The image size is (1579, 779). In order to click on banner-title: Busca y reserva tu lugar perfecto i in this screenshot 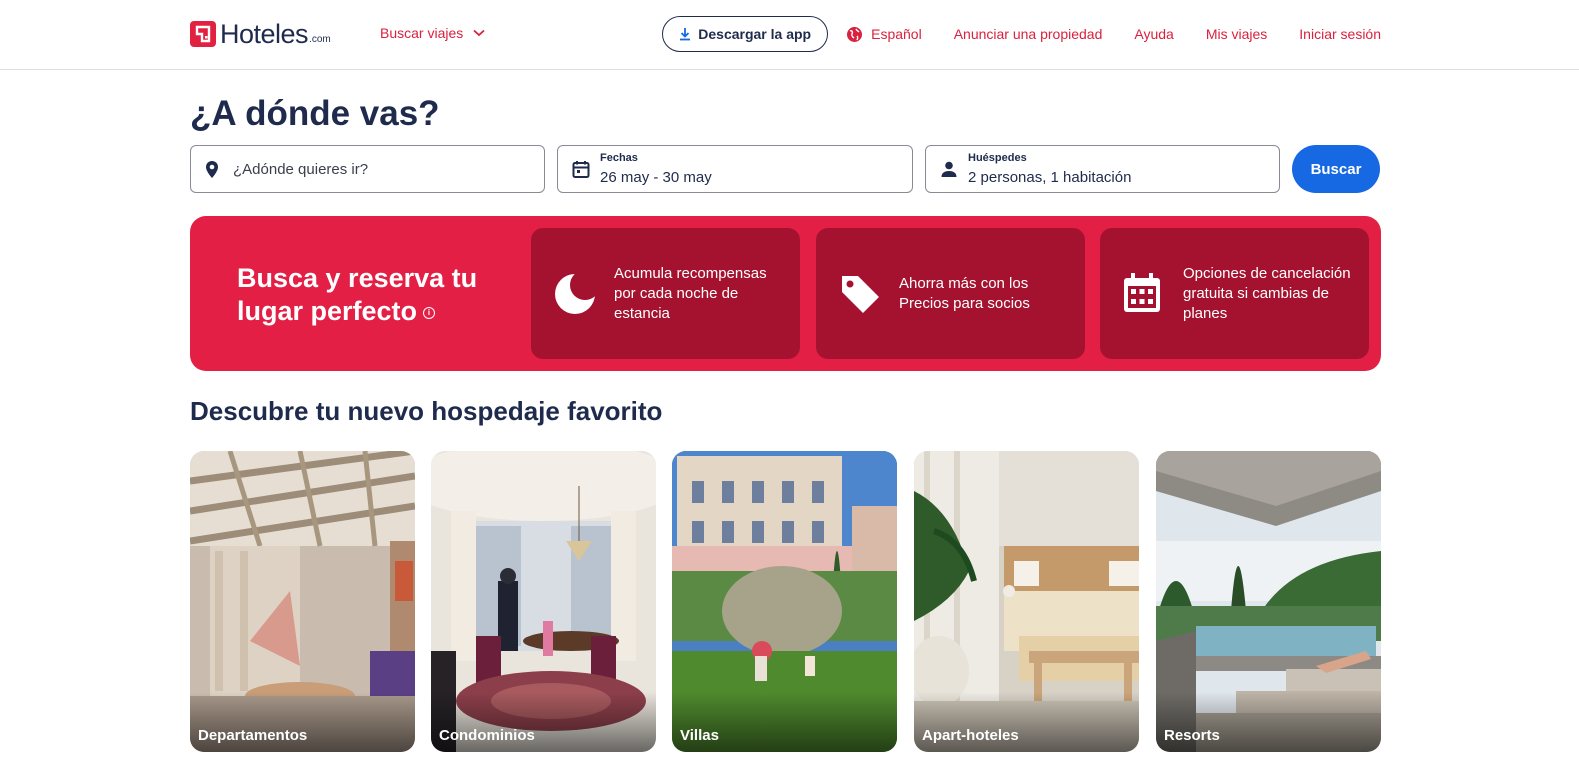, I will do `click(372, 295)`.